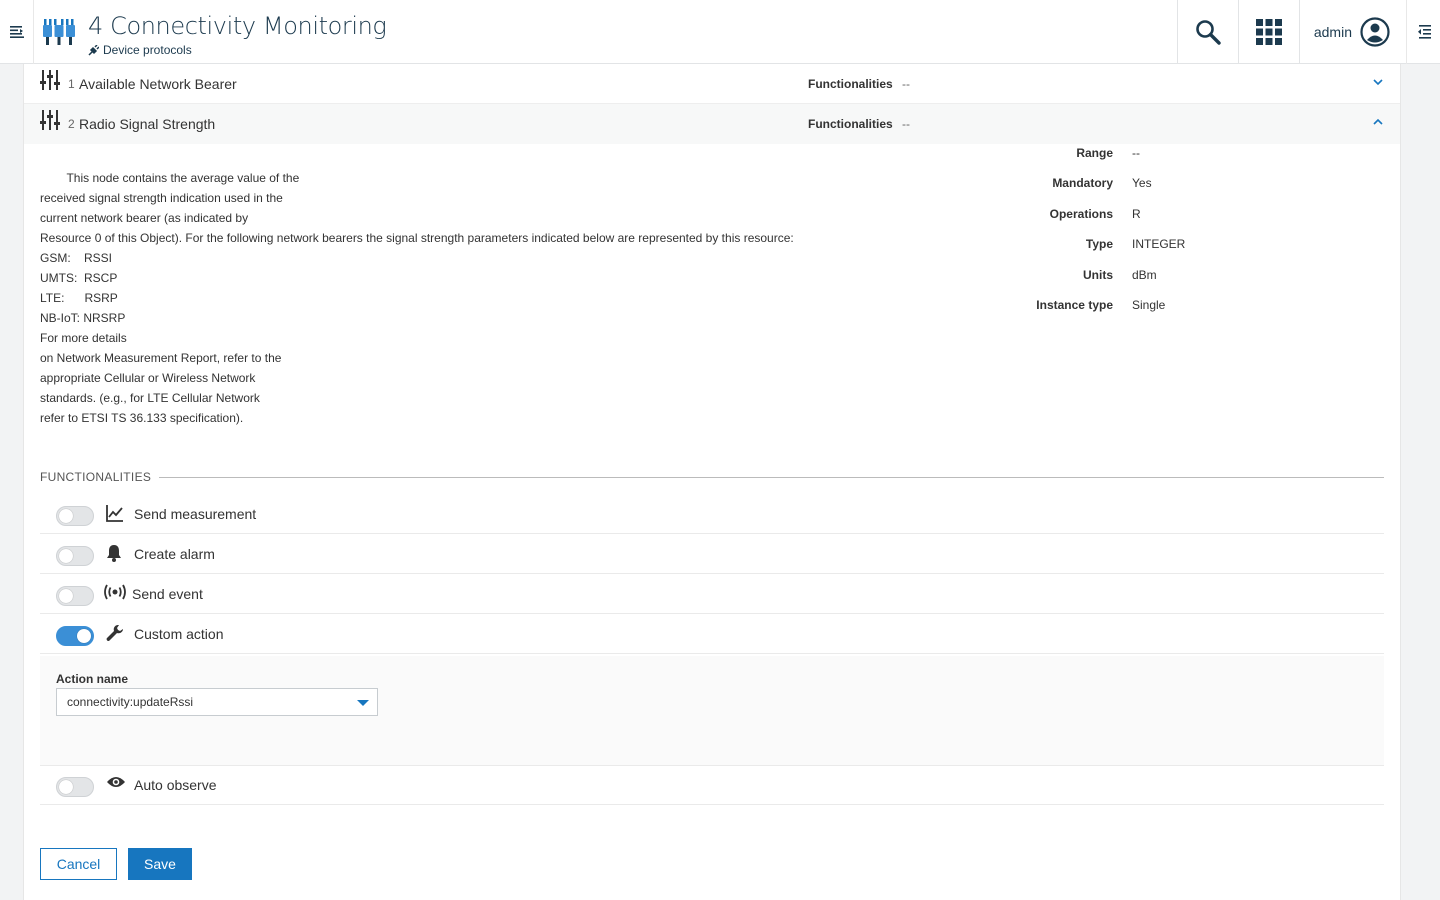 This screenshot has height=900, width=1440. What do you see at coordinates (1144, 274) in the screenshot?
I see `property-value: dBm` at bounding box center [1144, 274].